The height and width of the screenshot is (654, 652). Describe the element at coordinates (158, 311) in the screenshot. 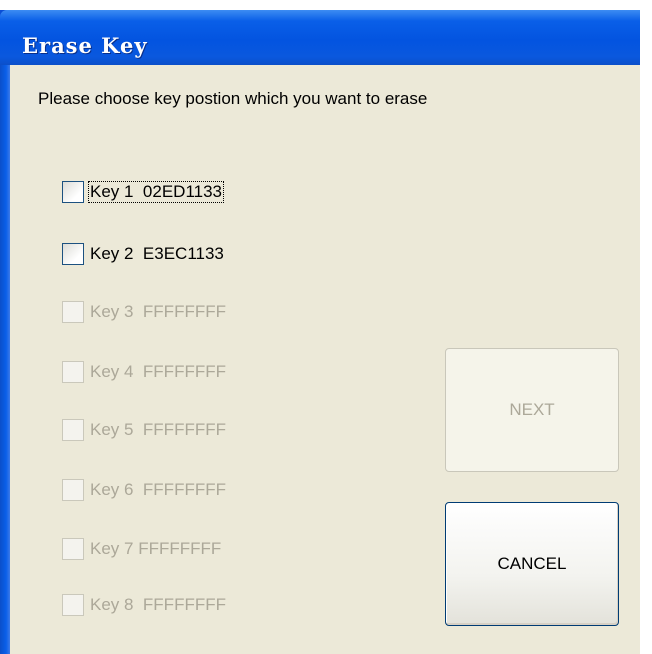

I see `key-3-label: Key 3 FFFFFFFF` at that location.